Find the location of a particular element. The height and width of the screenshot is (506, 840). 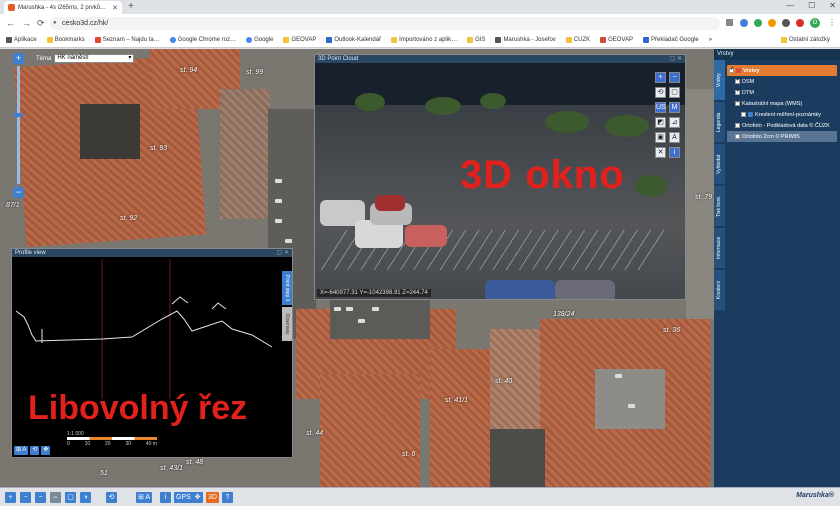

bookmark-item: Překladač Google is located at coordinates (671, 40).